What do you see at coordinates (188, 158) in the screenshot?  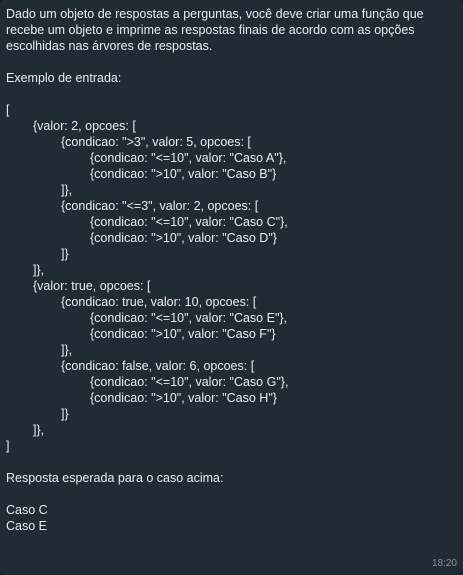 I see `code-line: {condicao: "<=10", valor: "Caso A"},` at bounding box center [188, 158].